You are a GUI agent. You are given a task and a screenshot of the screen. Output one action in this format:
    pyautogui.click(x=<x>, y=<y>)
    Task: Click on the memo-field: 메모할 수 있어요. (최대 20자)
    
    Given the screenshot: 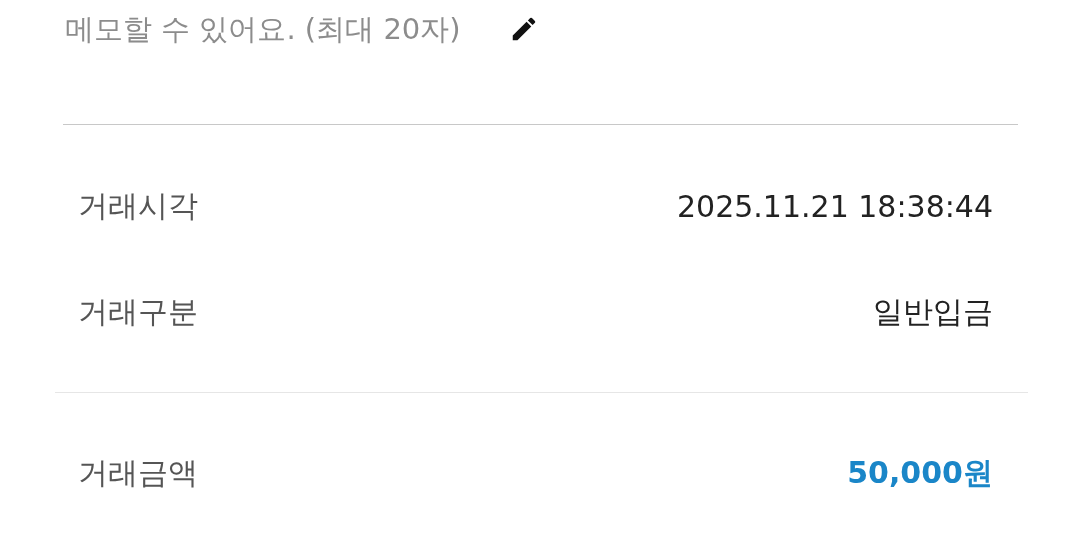 What is the action you would take?
    pyautogui.click(x=280, y=29)
    